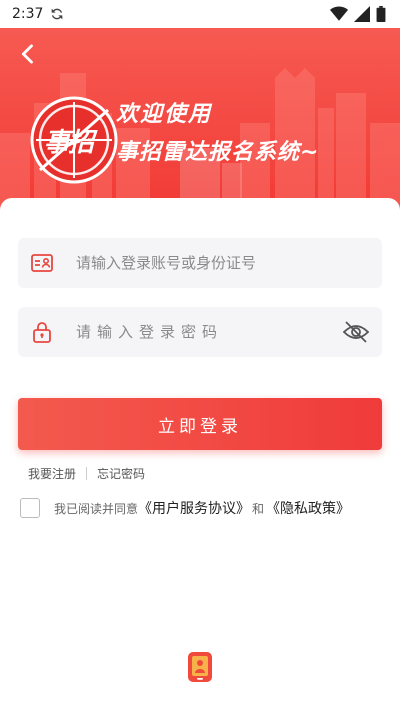 The image size is (400, 710). I want to click on back-arrow-icon, so click(28, 54).